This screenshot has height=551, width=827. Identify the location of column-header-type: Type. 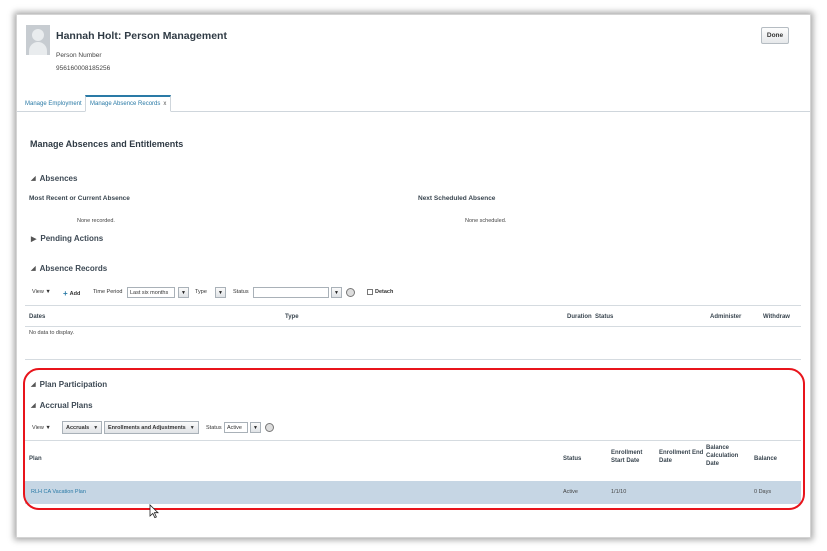
(292, 317).